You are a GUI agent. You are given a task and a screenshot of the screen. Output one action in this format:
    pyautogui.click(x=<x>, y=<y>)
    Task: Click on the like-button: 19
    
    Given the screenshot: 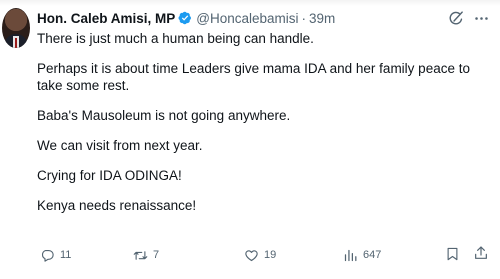 What is the action you would take?
    pyautogui.click(x=260, y=255)
    